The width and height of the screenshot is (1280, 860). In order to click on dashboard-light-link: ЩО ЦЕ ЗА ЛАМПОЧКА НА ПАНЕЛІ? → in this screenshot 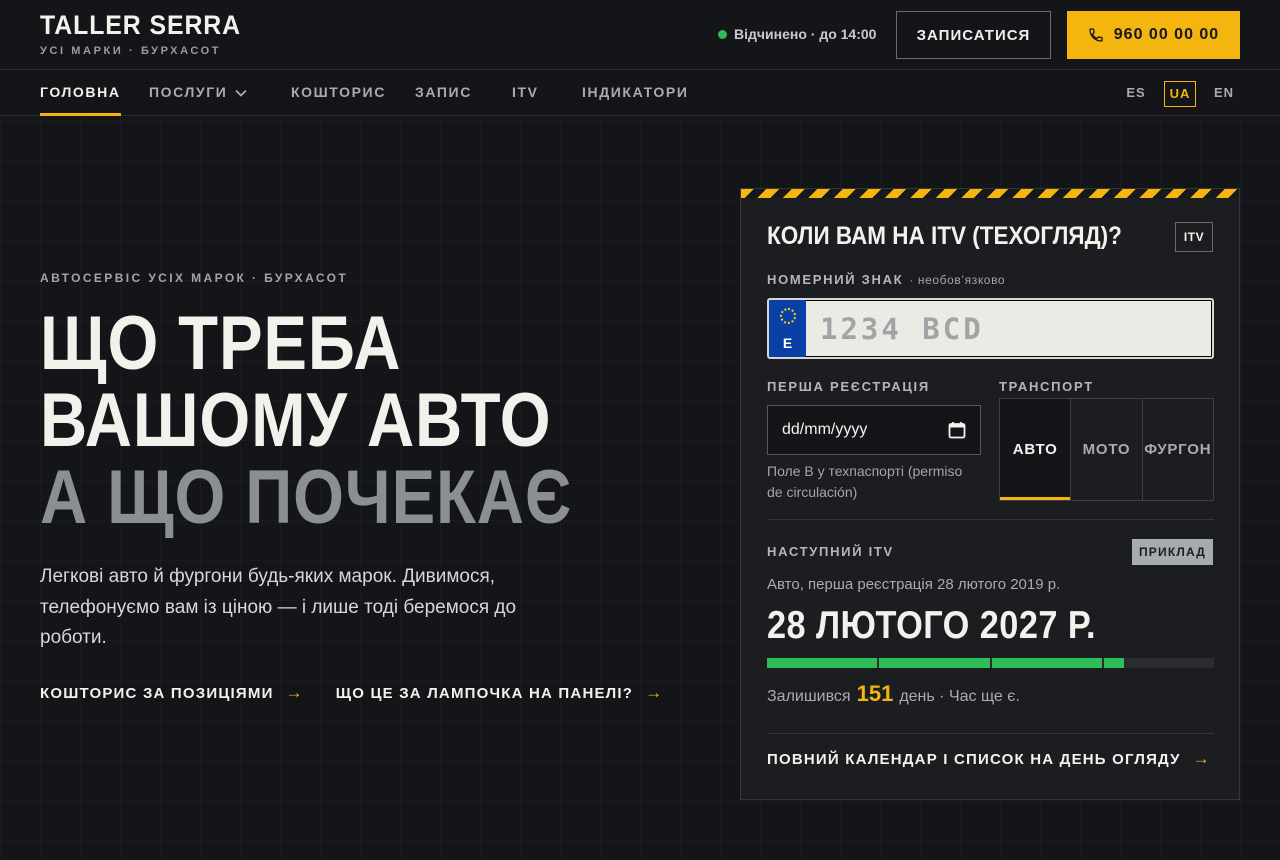, I will do `click(500, 693)`.